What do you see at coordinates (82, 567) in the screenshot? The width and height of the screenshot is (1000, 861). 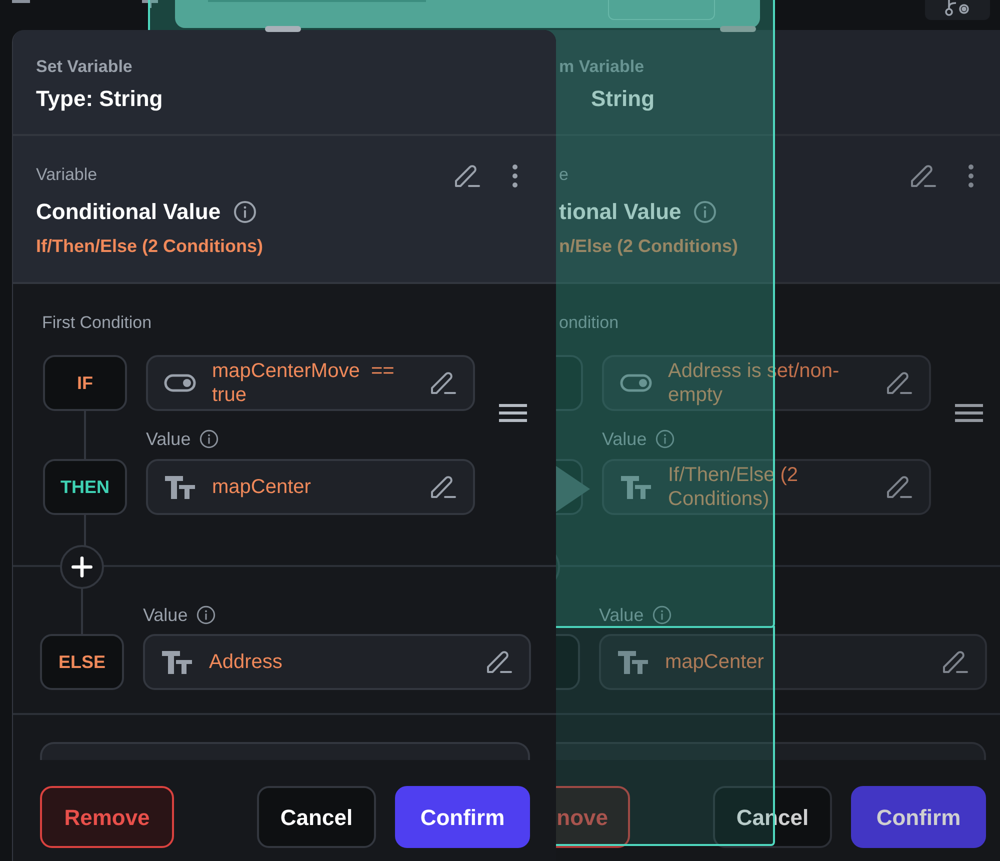 I see `add-condition-icon` at bounding box center [82, 567].